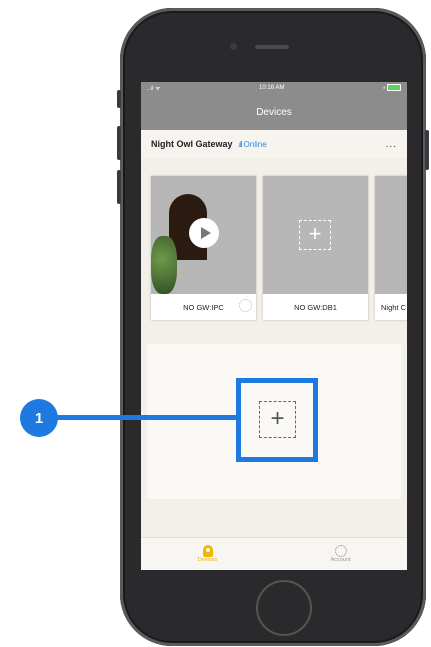 This screenshot has height=647, width=431. I want to click on plus-icon: +, so click(315, 235).